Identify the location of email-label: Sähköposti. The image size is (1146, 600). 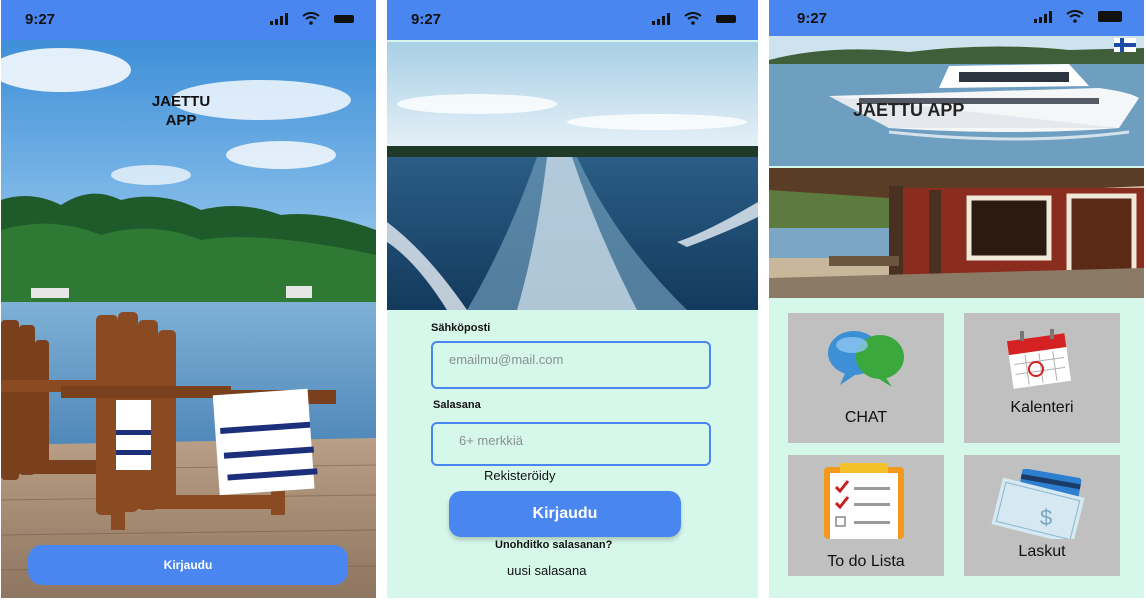
(461, 328).